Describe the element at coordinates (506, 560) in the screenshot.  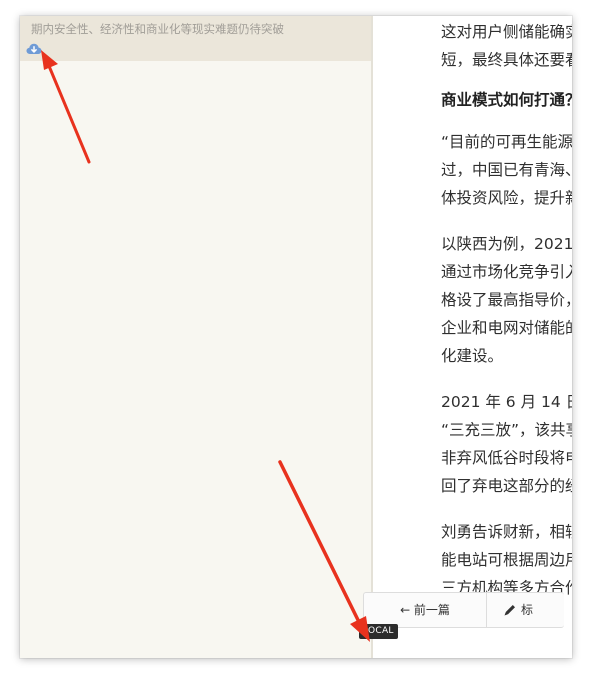
I see `article-line: 能电站可根据周边用` at that location.